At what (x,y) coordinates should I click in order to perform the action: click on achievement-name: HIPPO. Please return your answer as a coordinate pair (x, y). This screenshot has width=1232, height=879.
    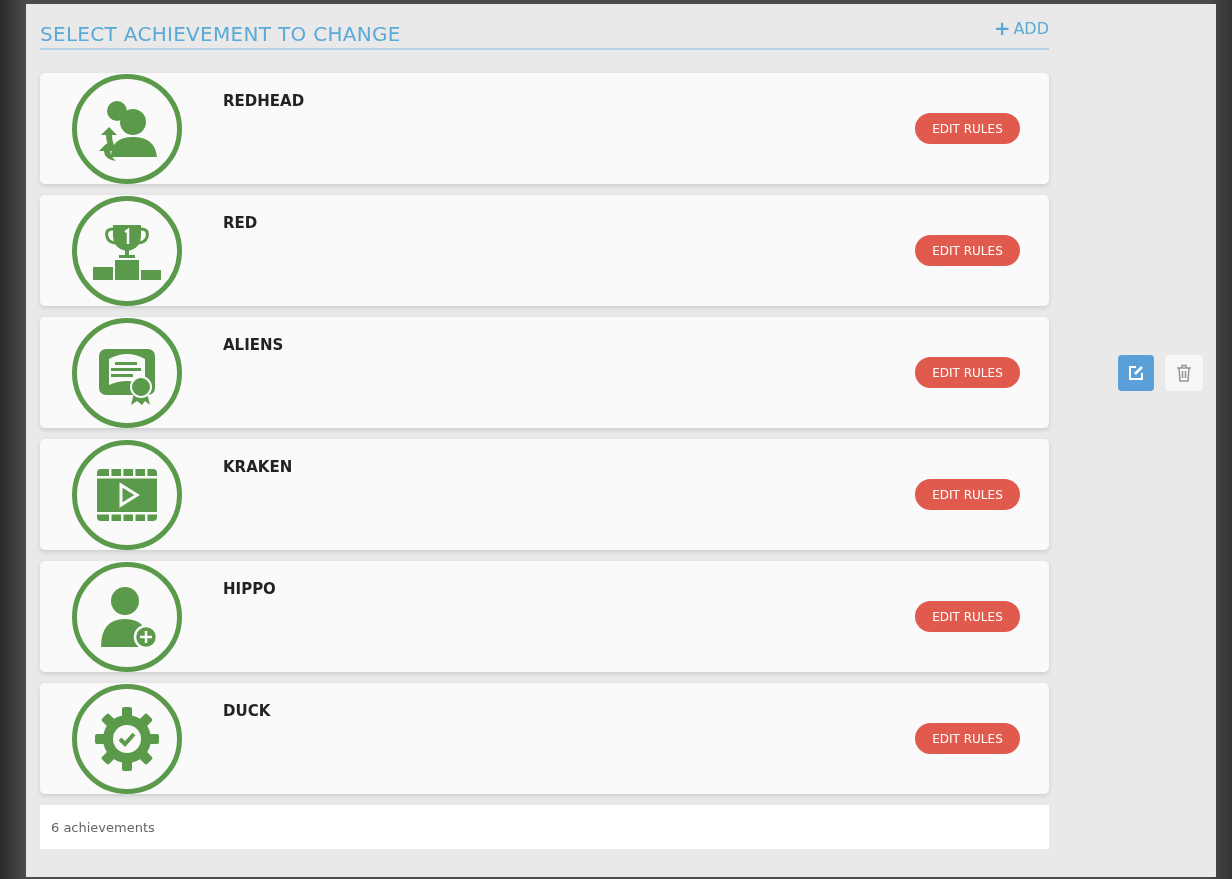
    Looking at the image, I should click on (249, 590).